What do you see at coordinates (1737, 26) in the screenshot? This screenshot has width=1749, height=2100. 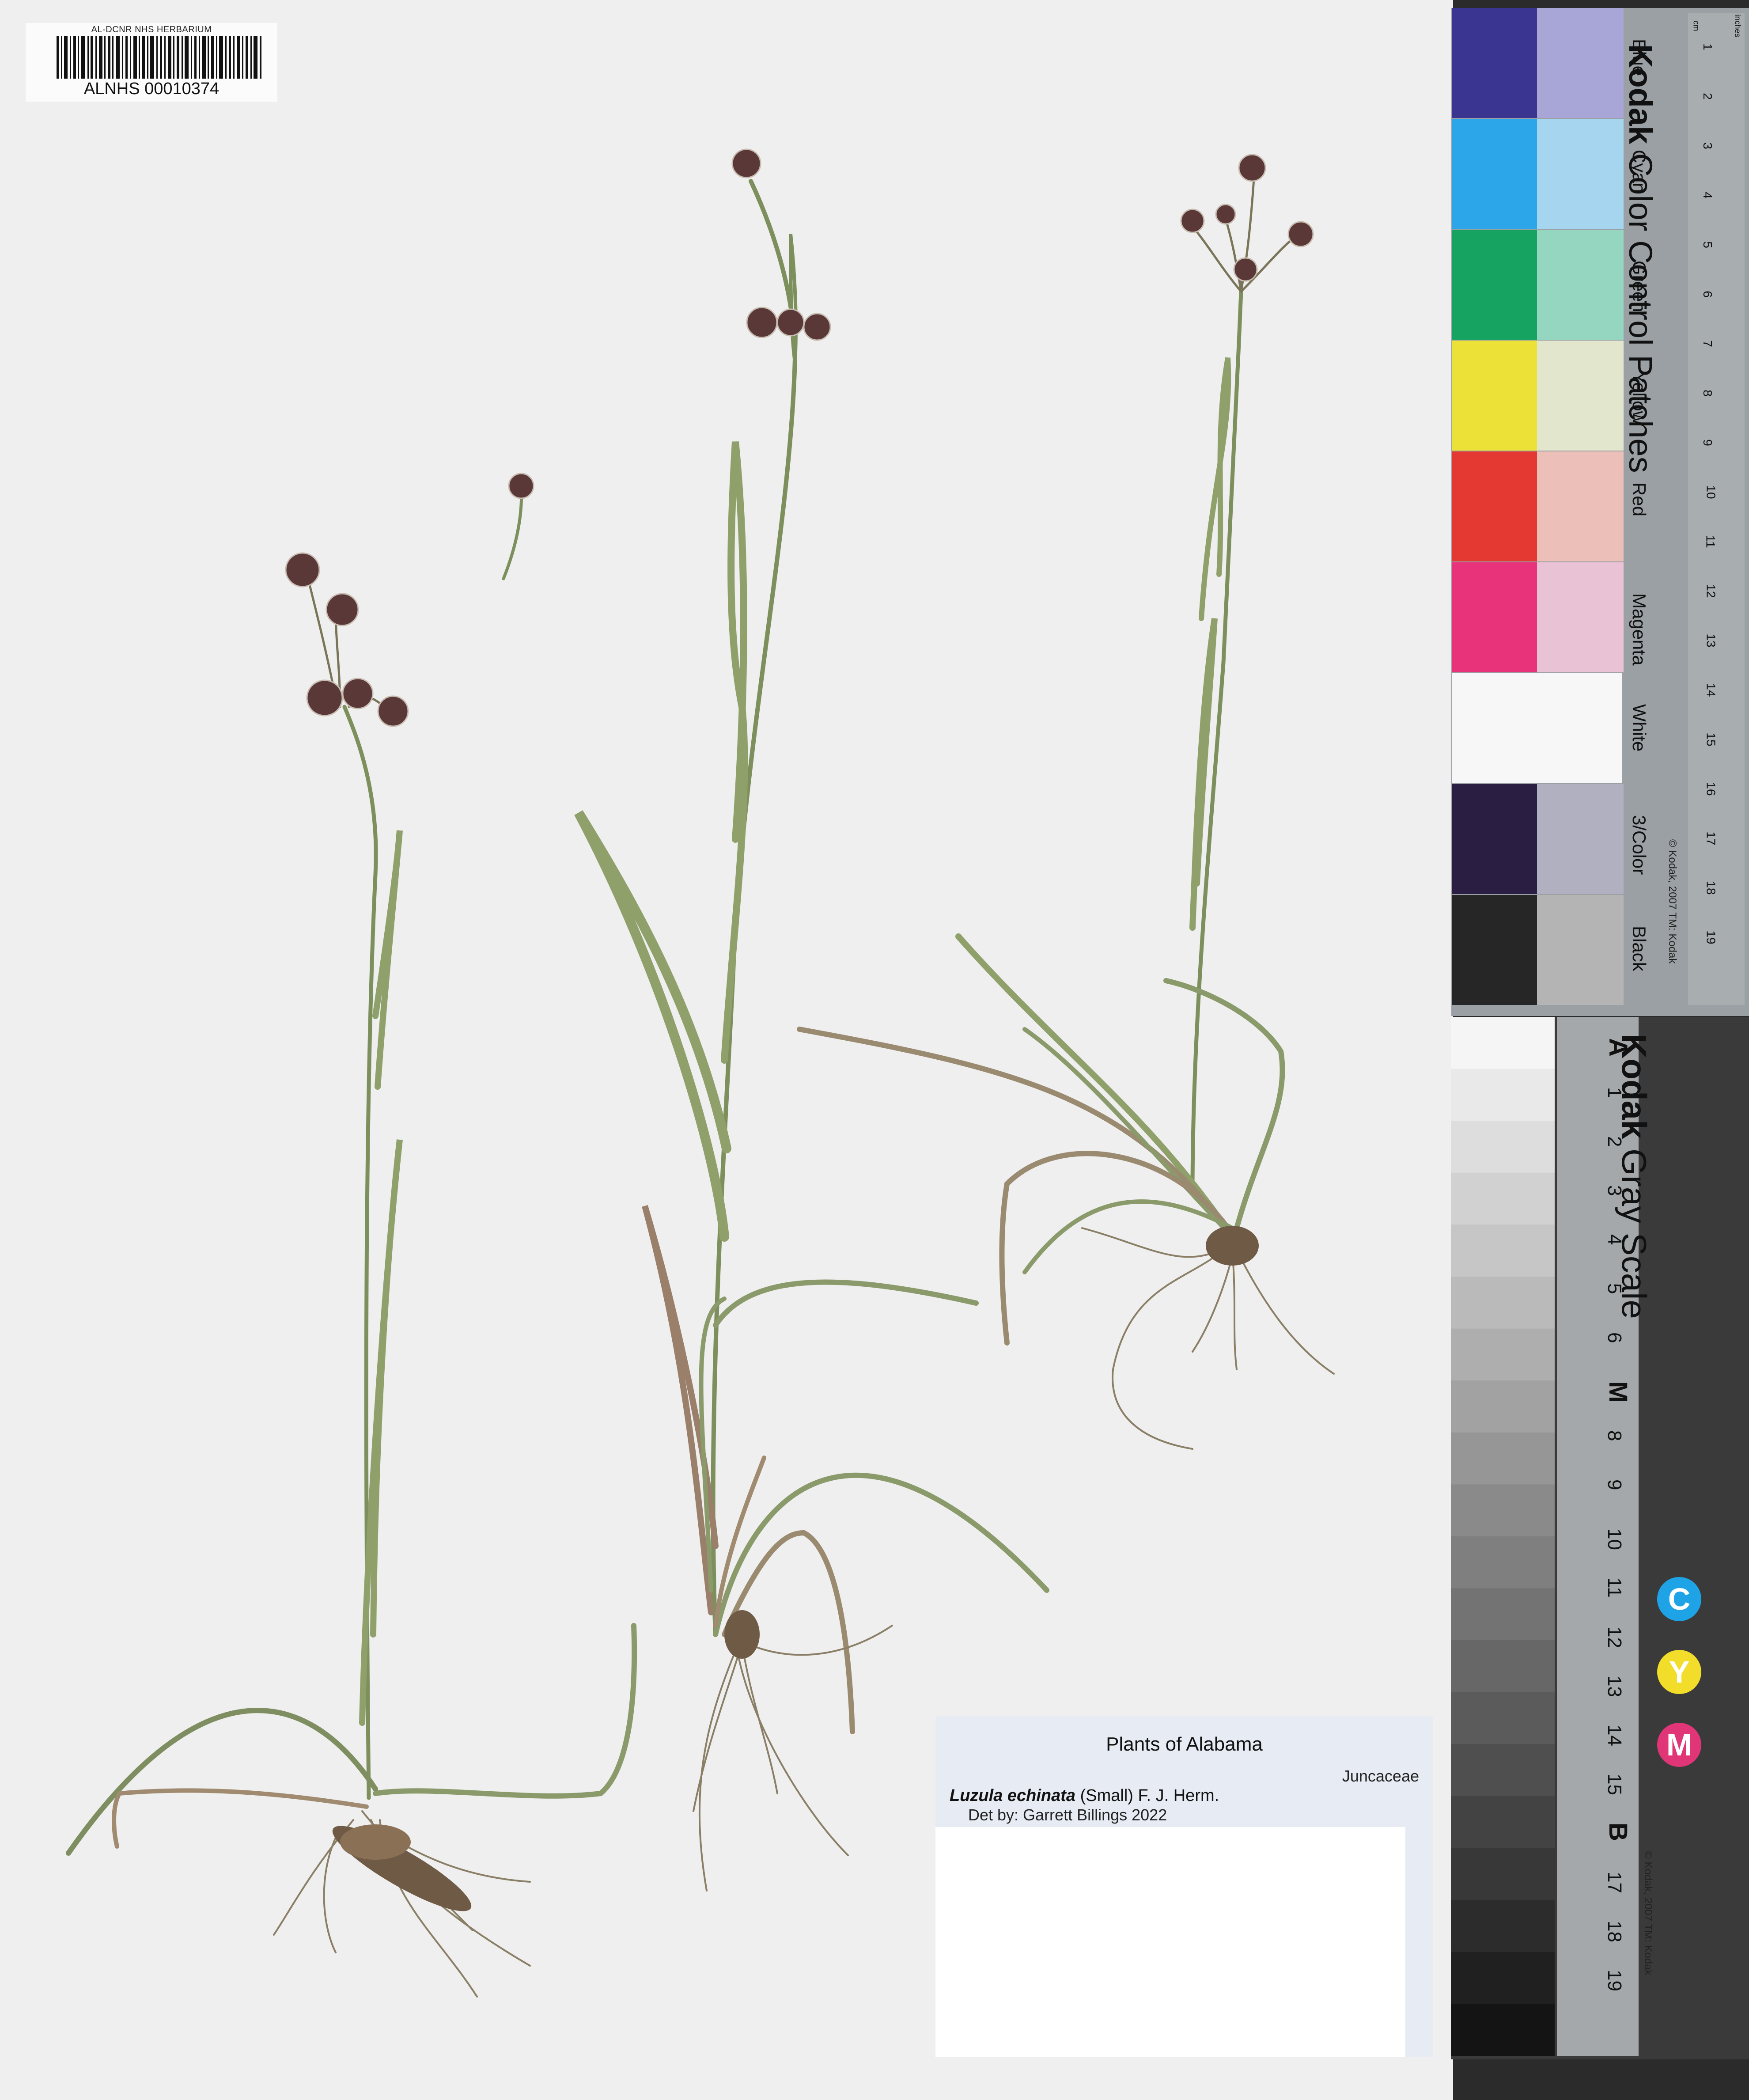 I see `ruler-inch-unit: inches` at bounding box center [1737, 26].